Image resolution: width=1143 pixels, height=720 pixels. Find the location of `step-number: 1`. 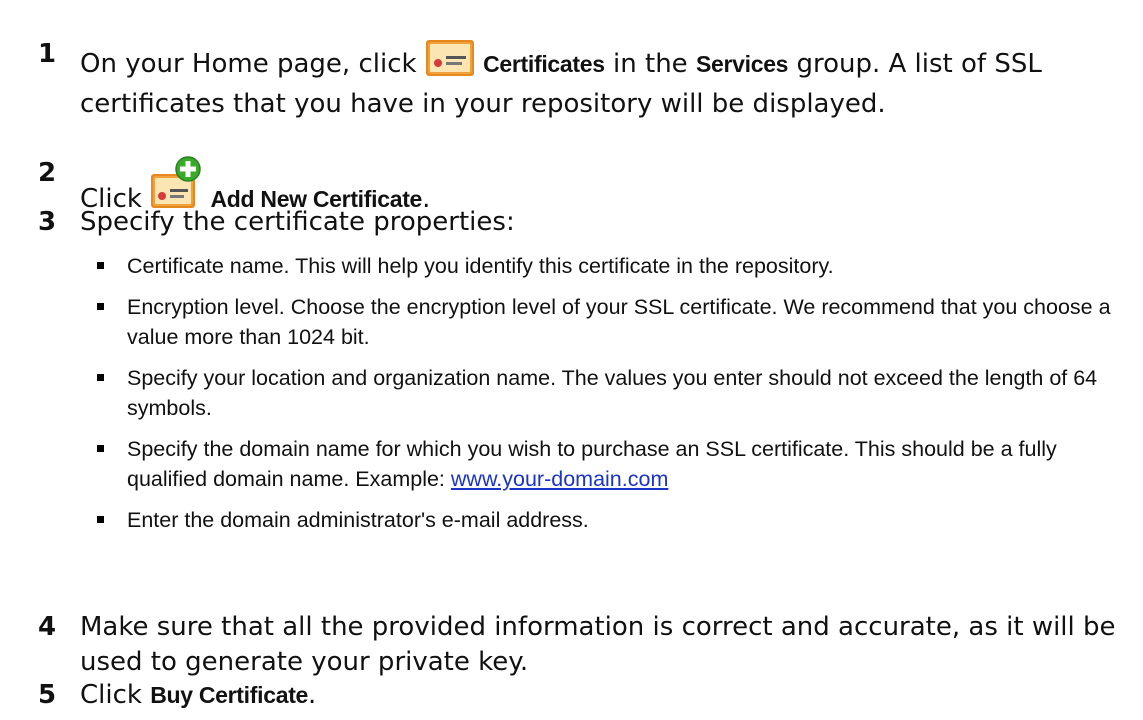

step-number: 1 is located at coordinates (47, 54).